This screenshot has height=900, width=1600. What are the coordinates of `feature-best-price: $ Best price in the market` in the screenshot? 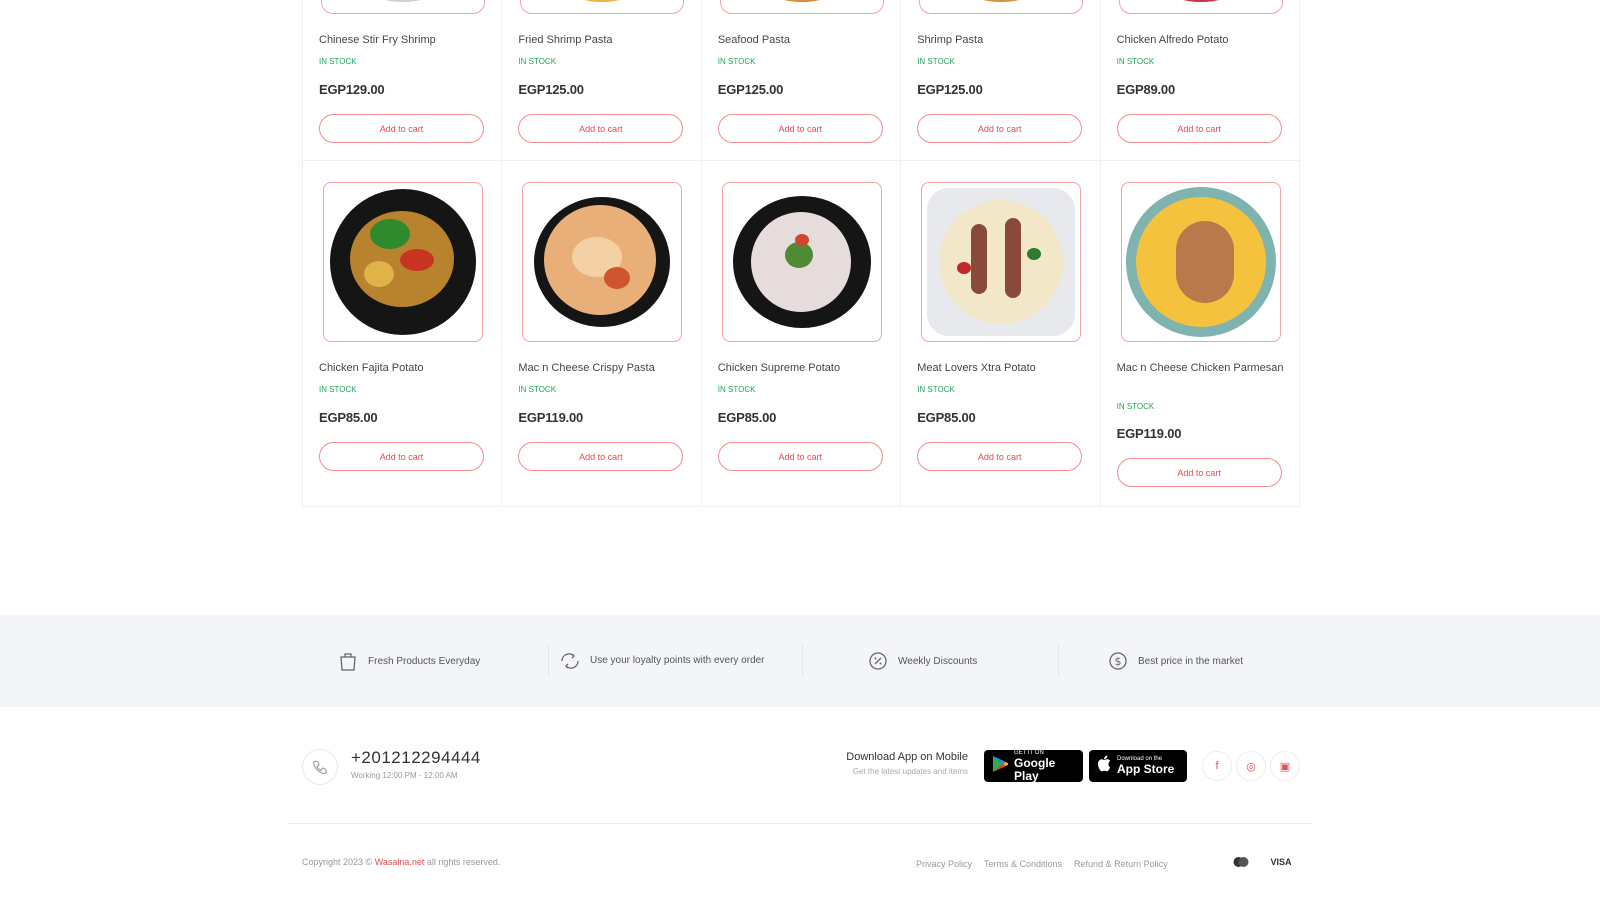 It's located at (1175, 661).